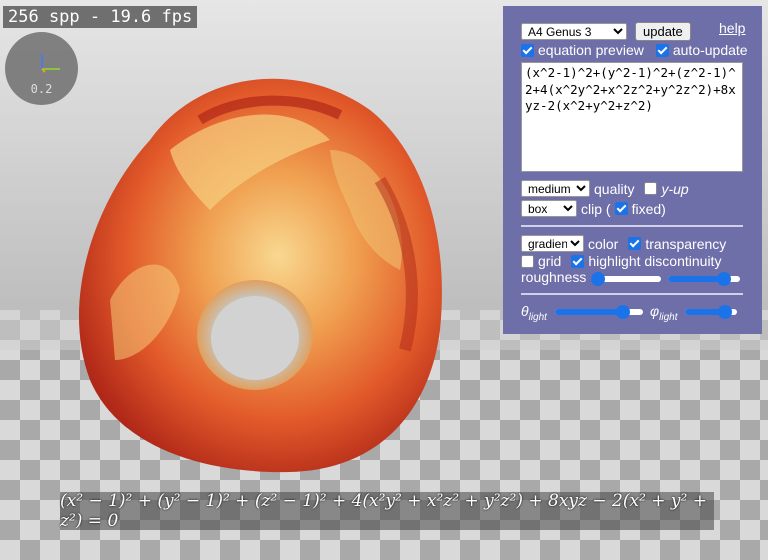 The height and width of the screenshot is (560, 768). Describe the element at coordinates (578, 261) in the screenshot. I see `highlight-discontinuity-checkbox` at that location.